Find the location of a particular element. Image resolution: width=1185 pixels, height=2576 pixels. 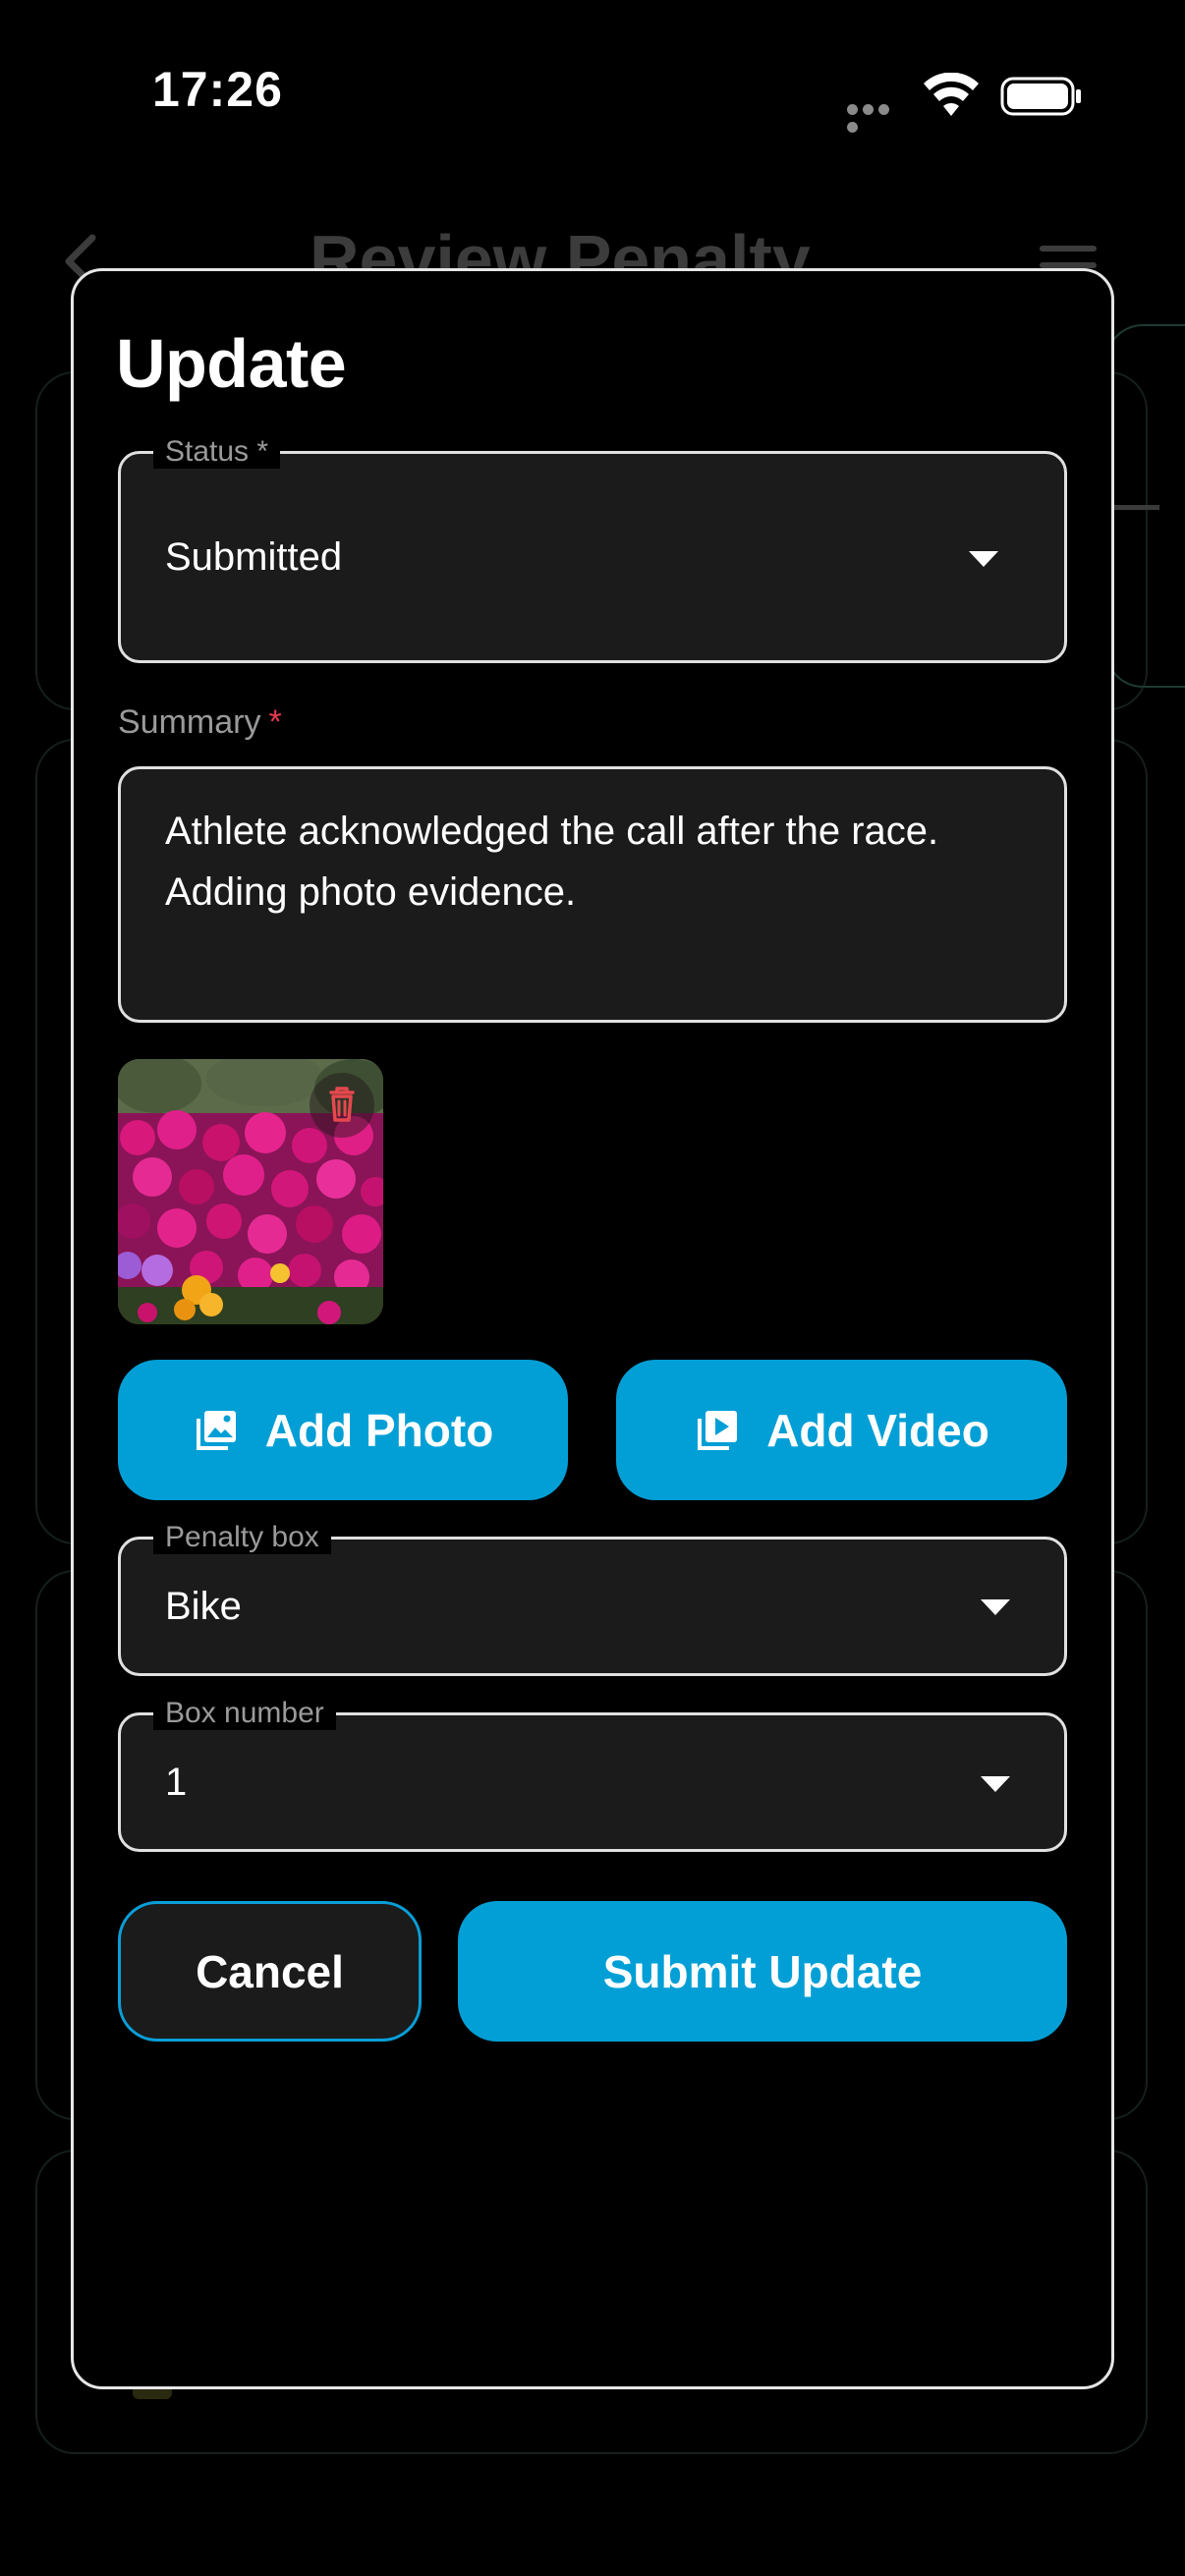

battery-icon is located at coordinates (1041, 96).